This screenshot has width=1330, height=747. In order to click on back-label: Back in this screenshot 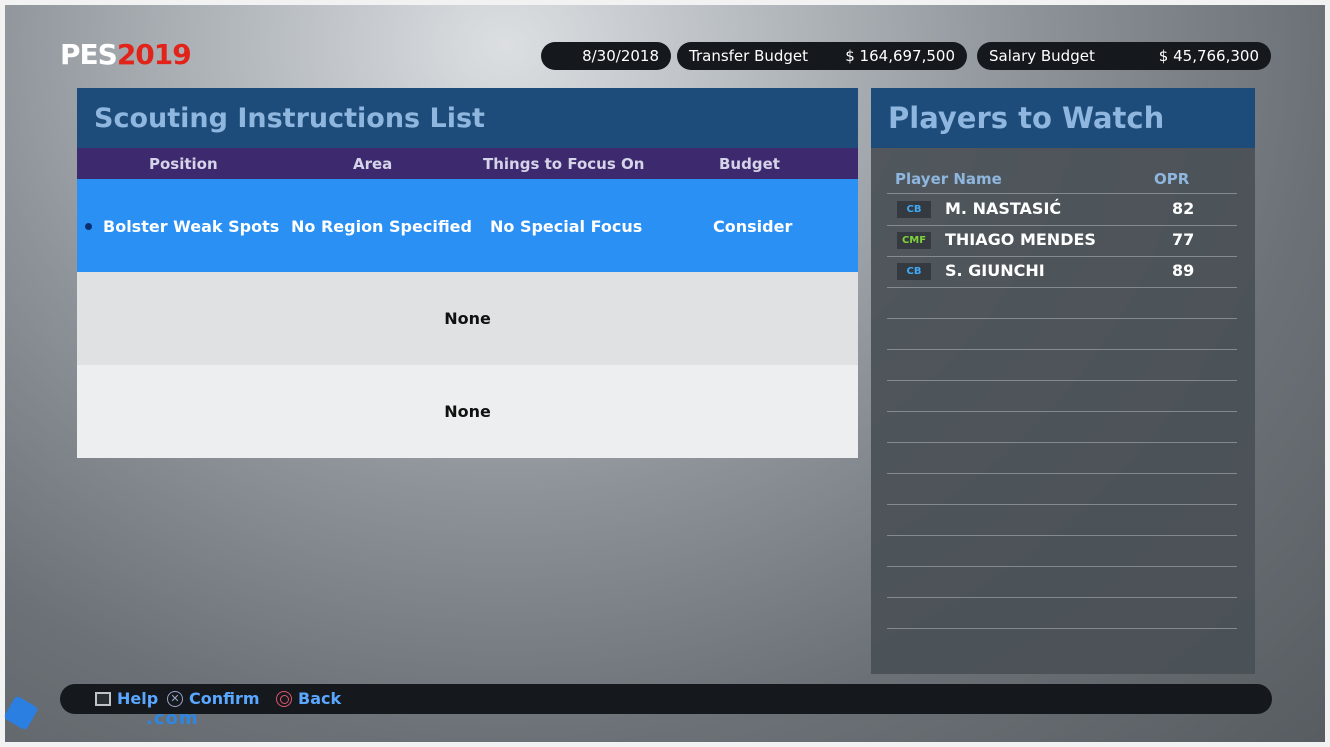, I will do `click(320, 698)`.